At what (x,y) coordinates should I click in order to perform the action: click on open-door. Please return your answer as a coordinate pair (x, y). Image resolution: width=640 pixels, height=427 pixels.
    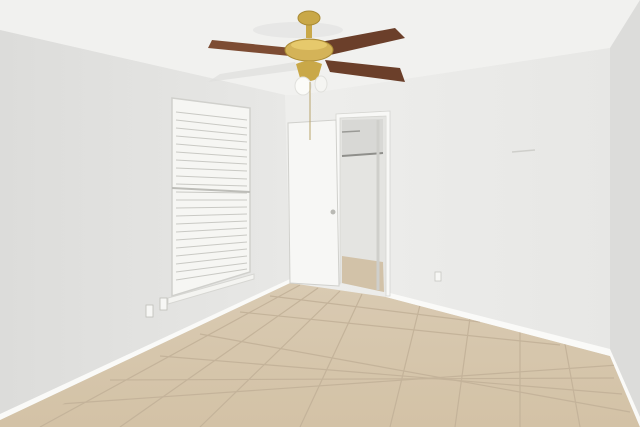
    Looking at the image, I should click on (313, 203).